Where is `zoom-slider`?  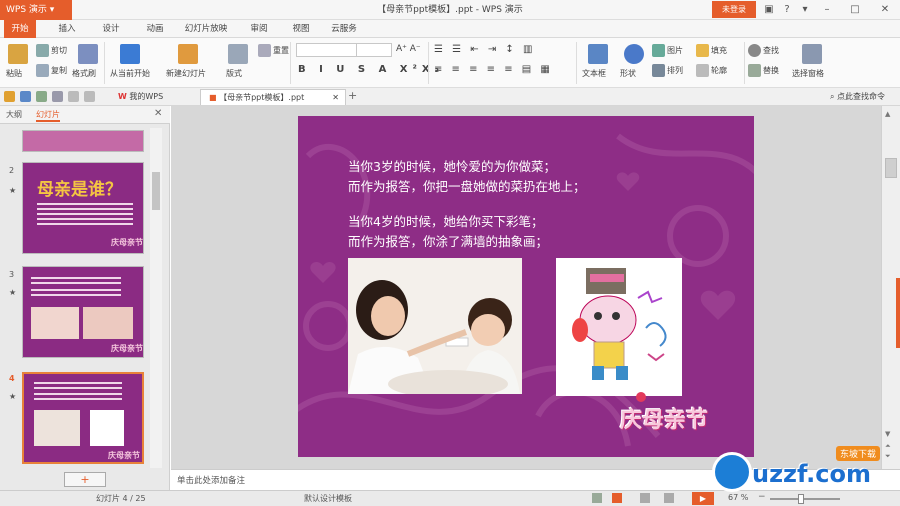 zoom-slider is located at coordinates (805, 499).